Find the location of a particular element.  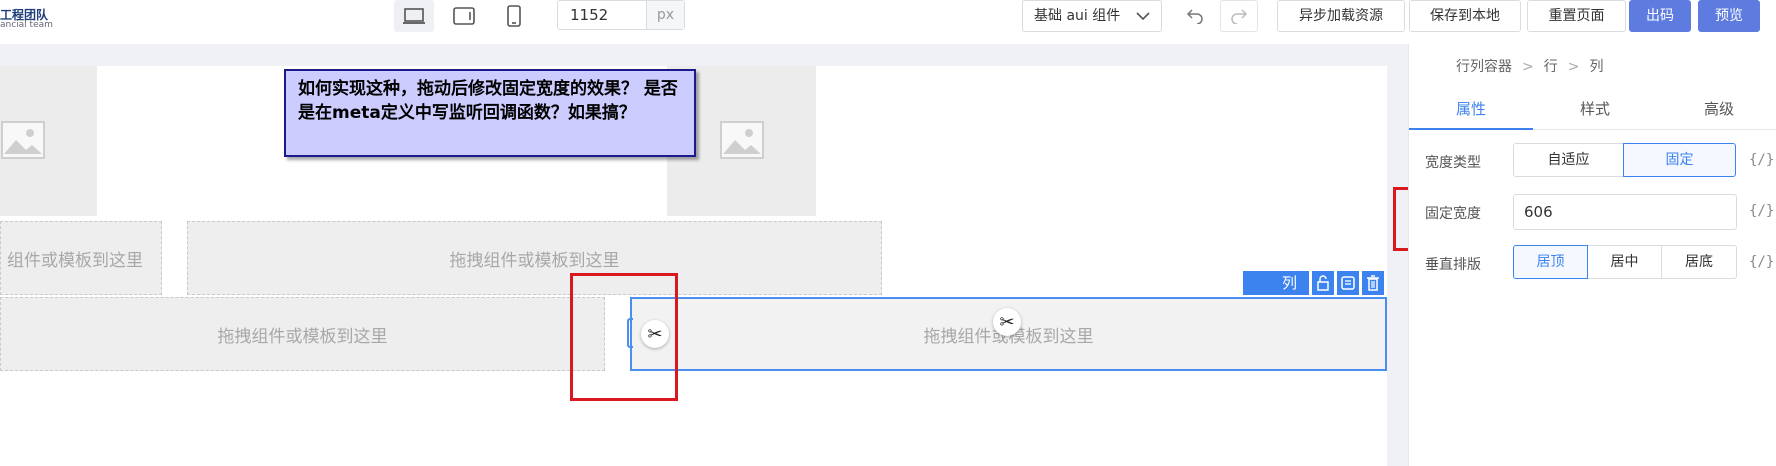

vertical-align-top: 居顶 is located at coordinates (1550, 262).